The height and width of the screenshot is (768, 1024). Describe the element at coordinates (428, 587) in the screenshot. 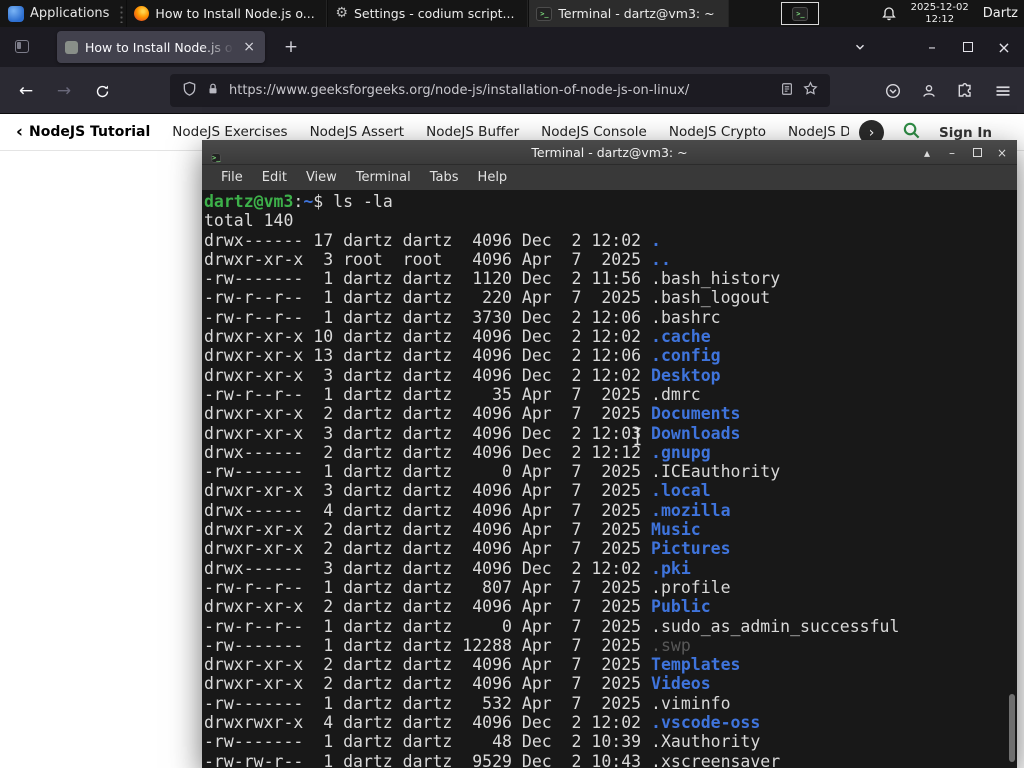

I see `entry-meta: -rw-r--r-- 1 dartz dartz 807 Apr 7 2025` at that location.